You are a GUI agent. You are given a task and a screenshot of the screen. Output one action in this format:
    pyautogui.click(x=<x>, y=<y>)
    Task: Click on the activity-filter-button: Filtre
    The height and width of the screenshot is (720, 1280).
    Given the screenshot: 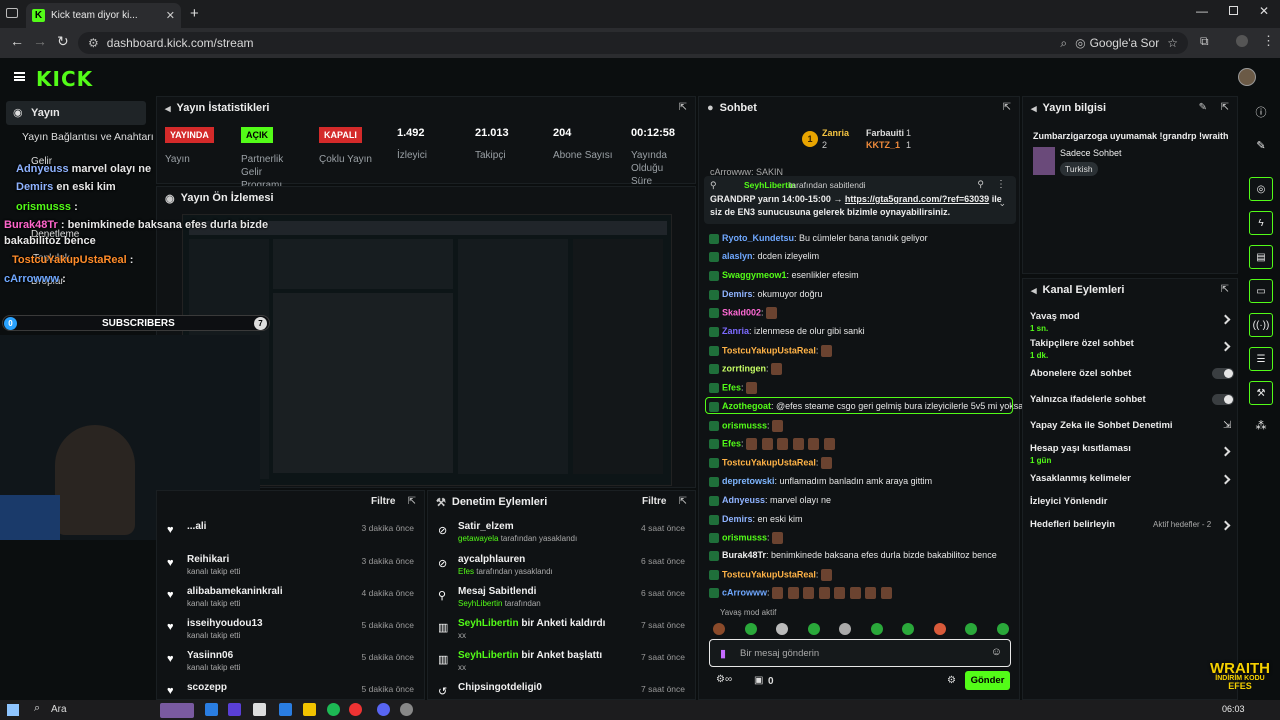 What is the action you would take?
    pyautogui.click(x=383, y=501)
    